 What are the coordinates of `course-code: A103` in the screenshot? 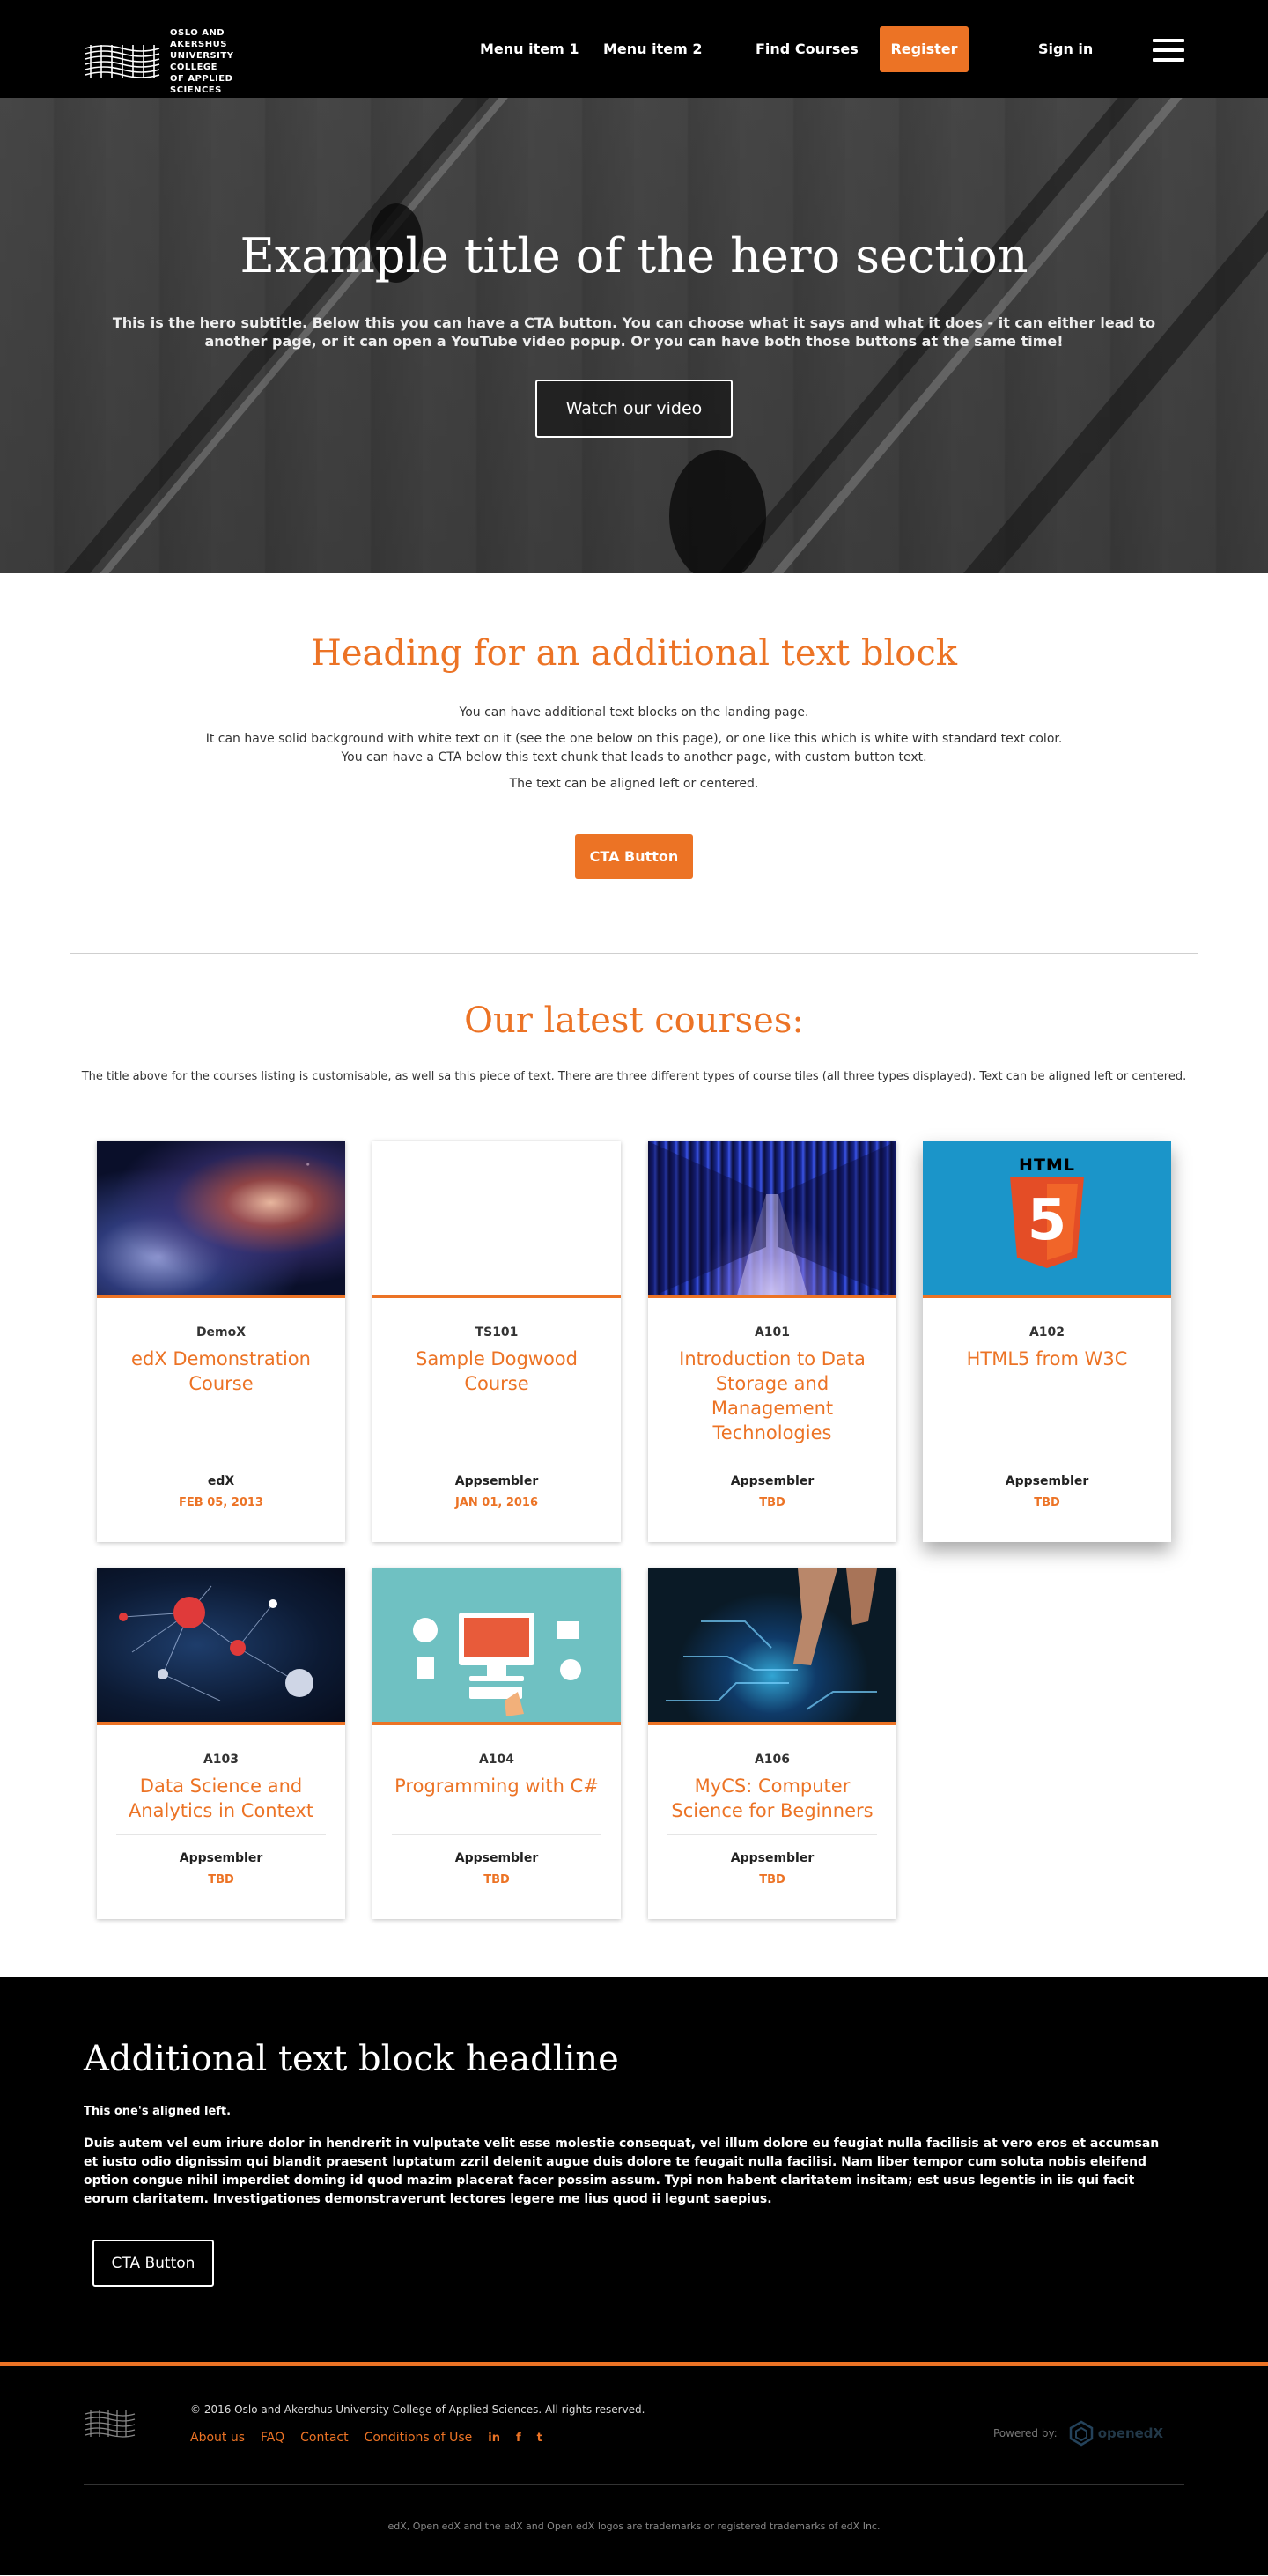 It's located at (221, 1760).